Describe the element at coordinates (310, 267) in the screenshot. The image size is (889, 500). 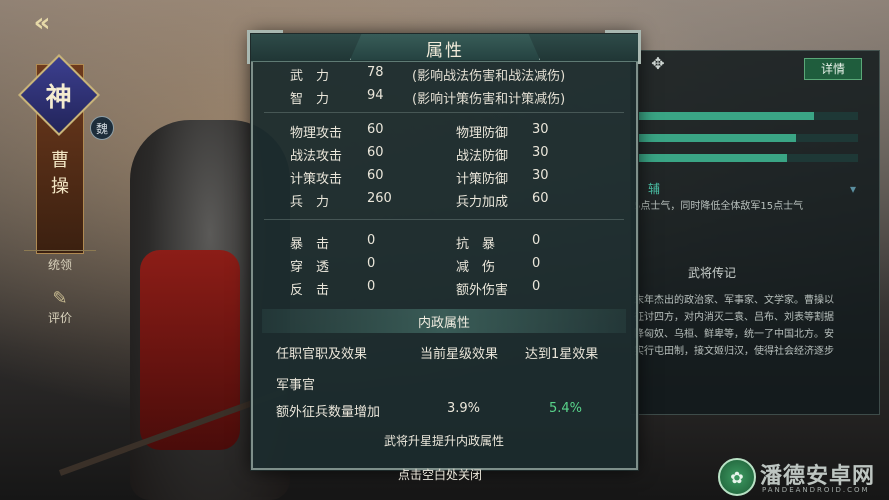
I see `stat-label: 穿 透` at that location.